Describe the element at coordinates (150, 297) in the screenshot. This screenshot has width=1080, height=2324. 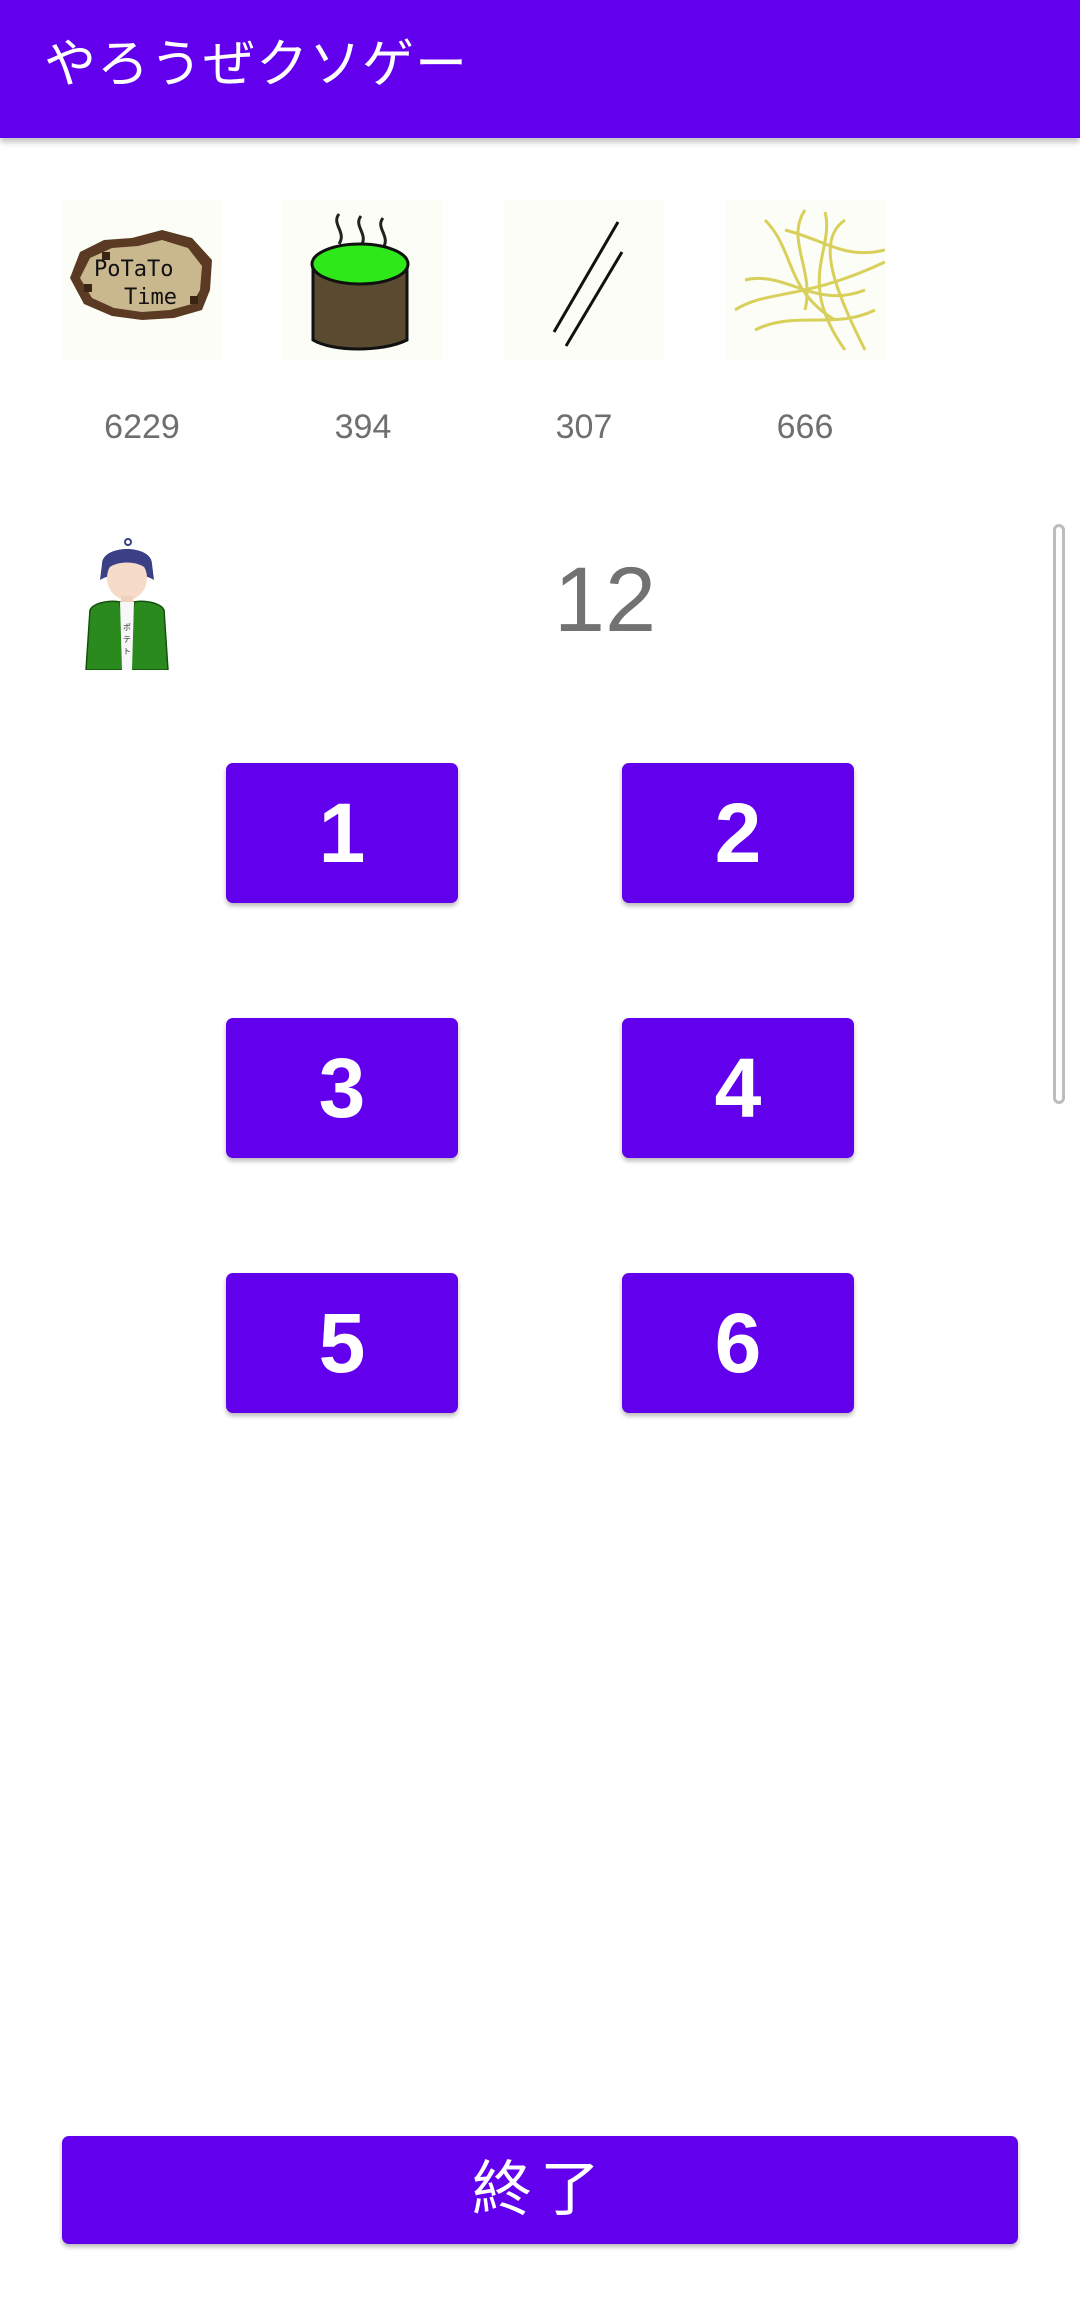
I see `svg-text: Time` at that location.